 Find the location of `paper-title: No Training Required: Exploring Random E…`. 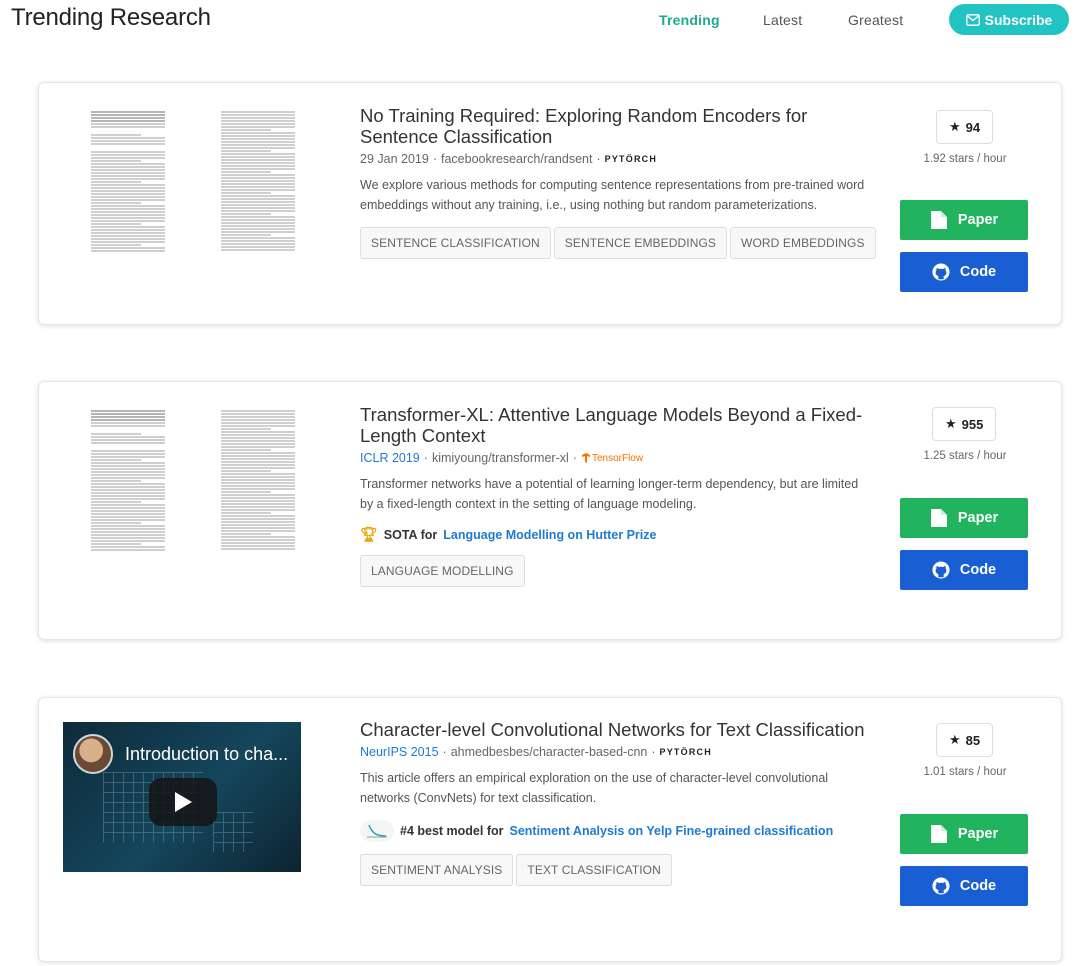

paper-title: No Training Required: Exploring Random E… is located at coordinates (615, 126).